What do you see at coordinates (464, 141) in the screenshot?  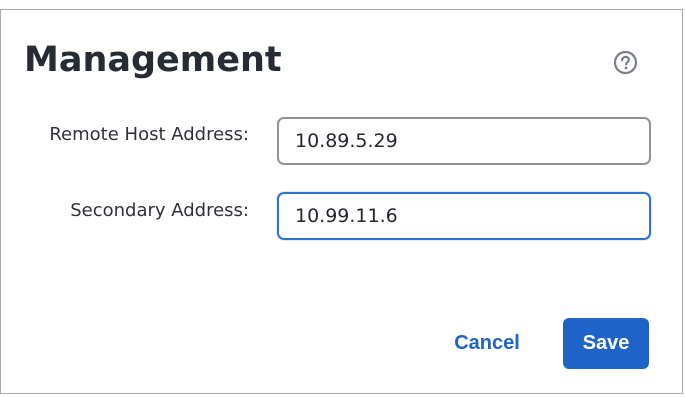 I see `remote-host-input` at bounding box center [464, 141].